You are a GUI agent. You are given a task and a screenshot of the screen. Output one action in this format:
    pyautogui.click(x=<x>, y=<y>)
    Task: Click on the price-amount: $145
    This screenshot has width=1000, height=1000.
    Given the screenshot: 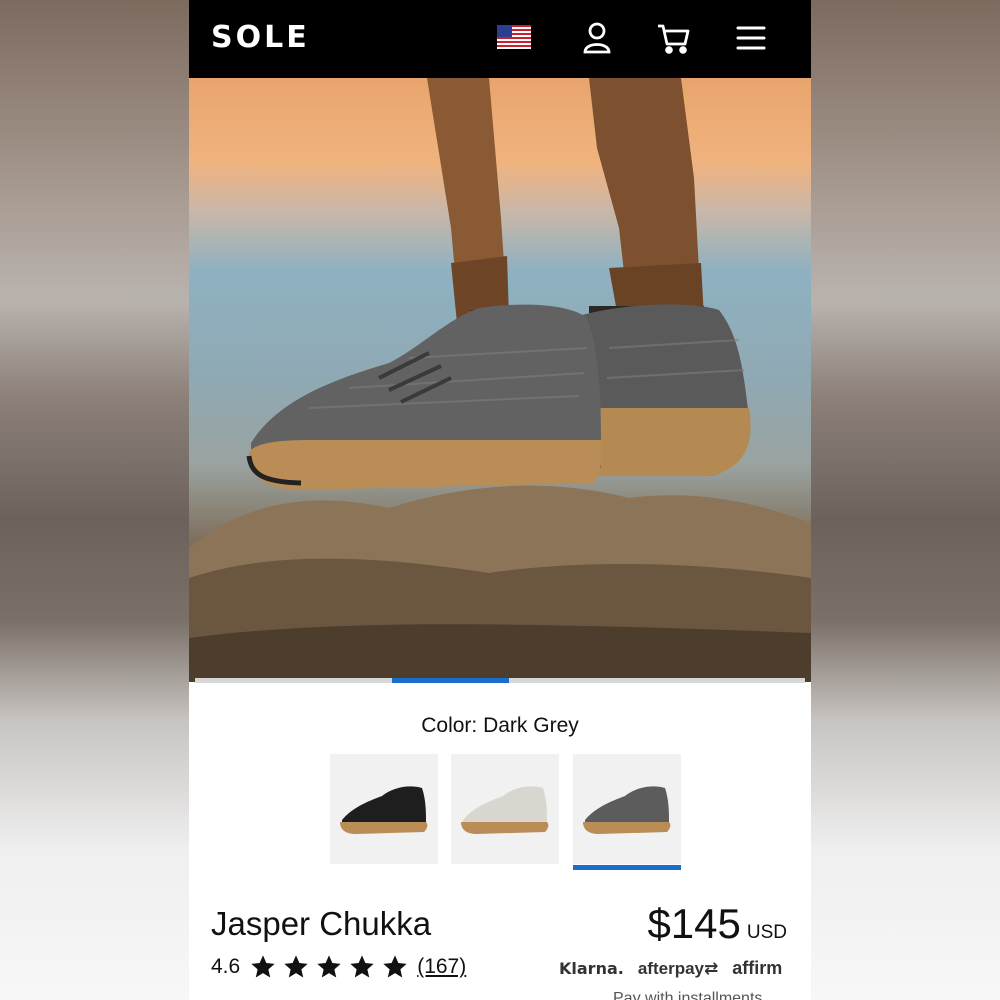 What is the action you would take?
    pyautogui.click(x=694, y=923)
    